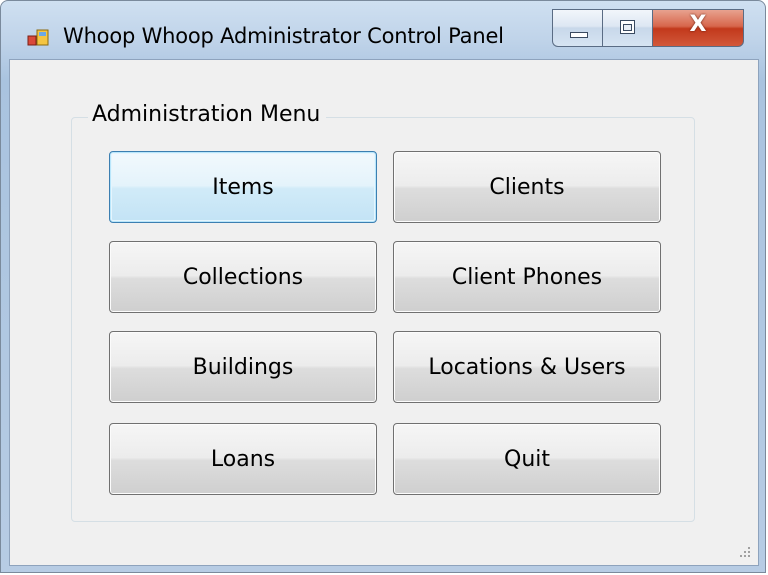 The width and height of the screenshot is (768, 575). What do you see at coordinates (745, 552) in the screenshot?
I see `resize-grip-icon` at bounding box center [745, 552].